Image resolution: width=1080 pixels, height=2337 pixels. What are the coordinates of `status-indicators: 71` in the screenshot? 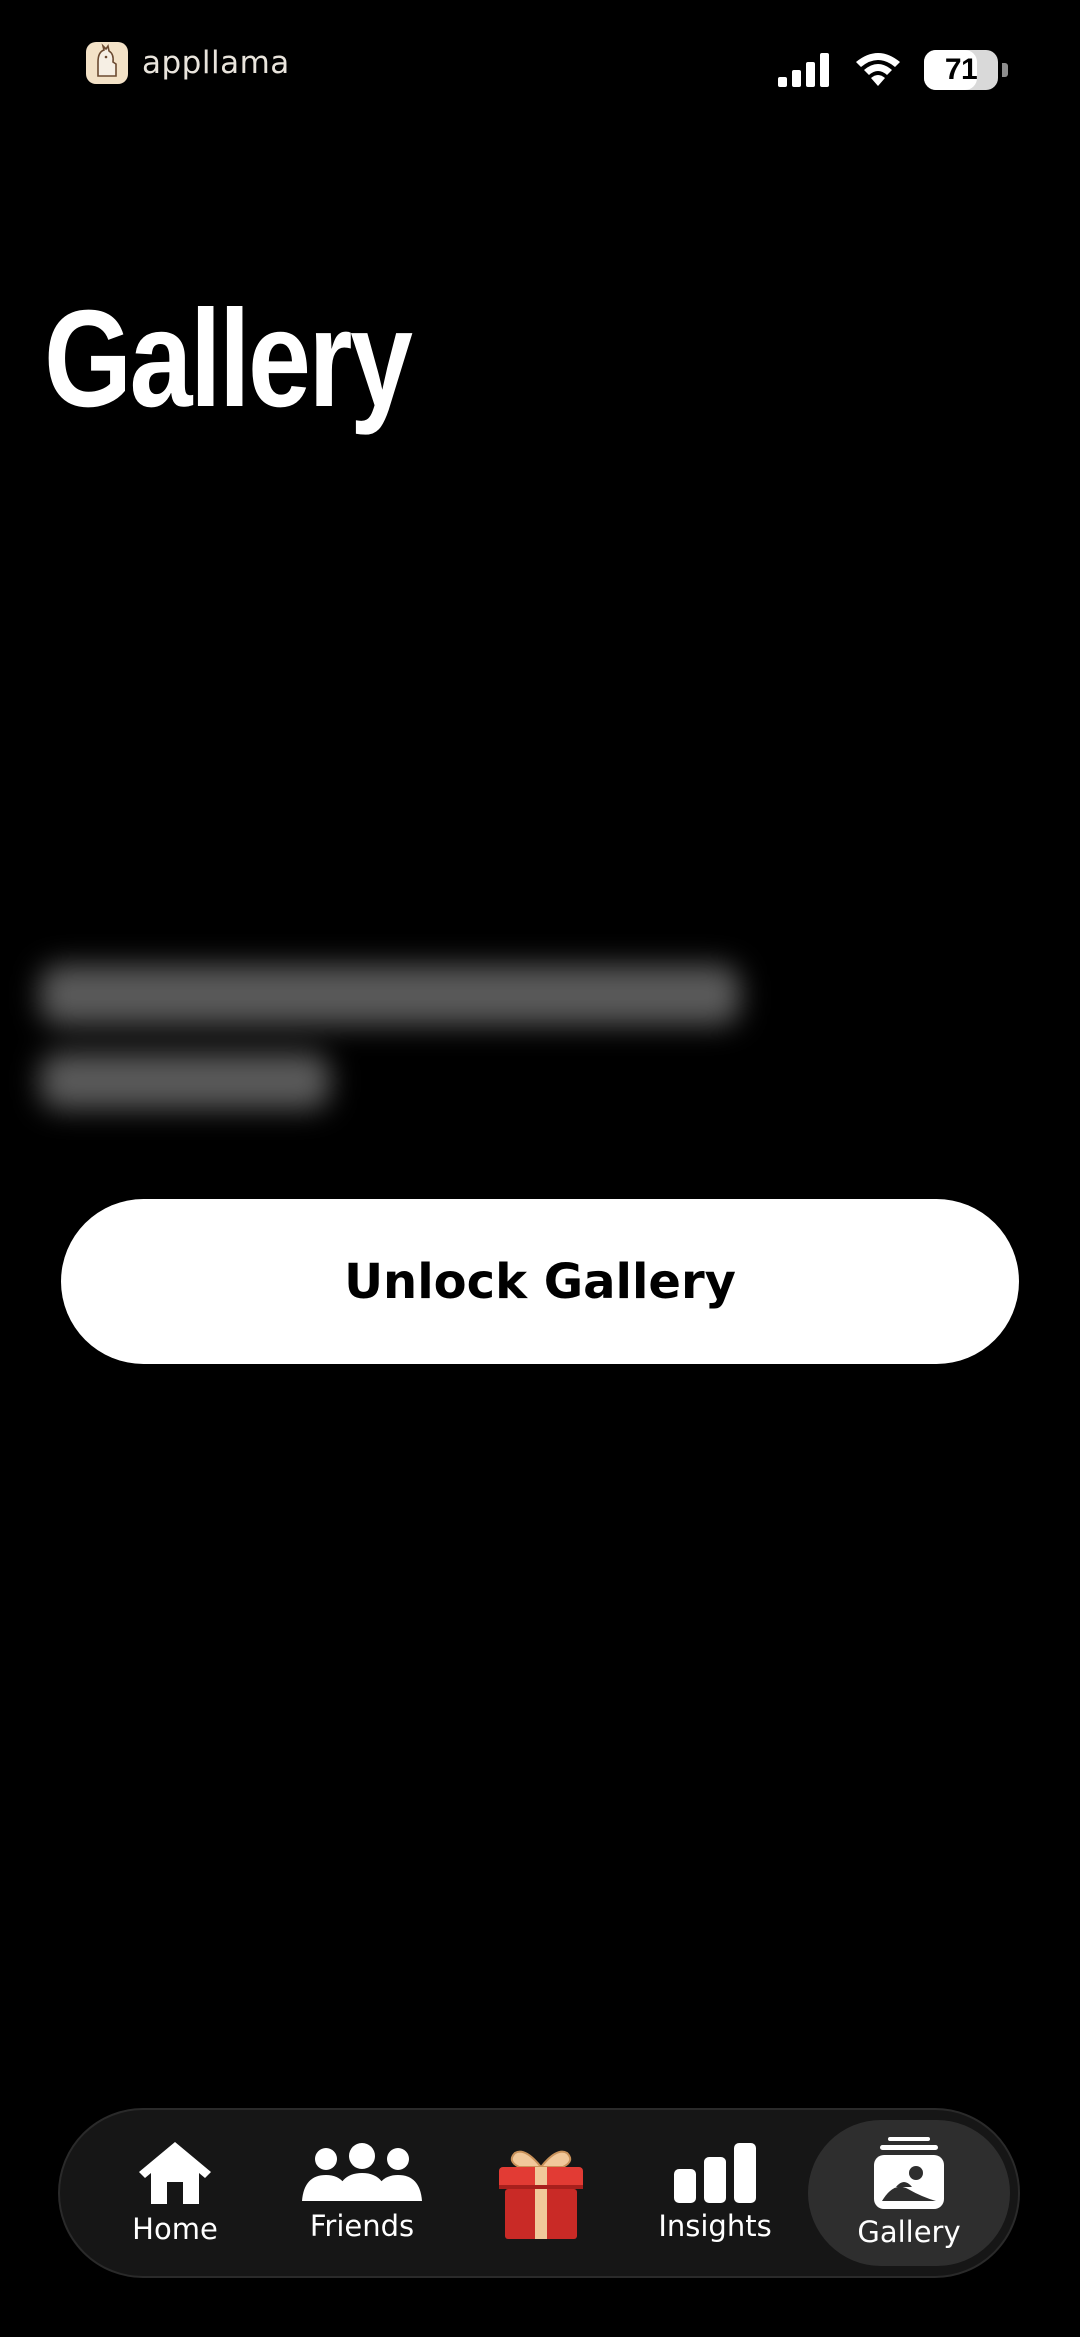 It's located at (893, 70).